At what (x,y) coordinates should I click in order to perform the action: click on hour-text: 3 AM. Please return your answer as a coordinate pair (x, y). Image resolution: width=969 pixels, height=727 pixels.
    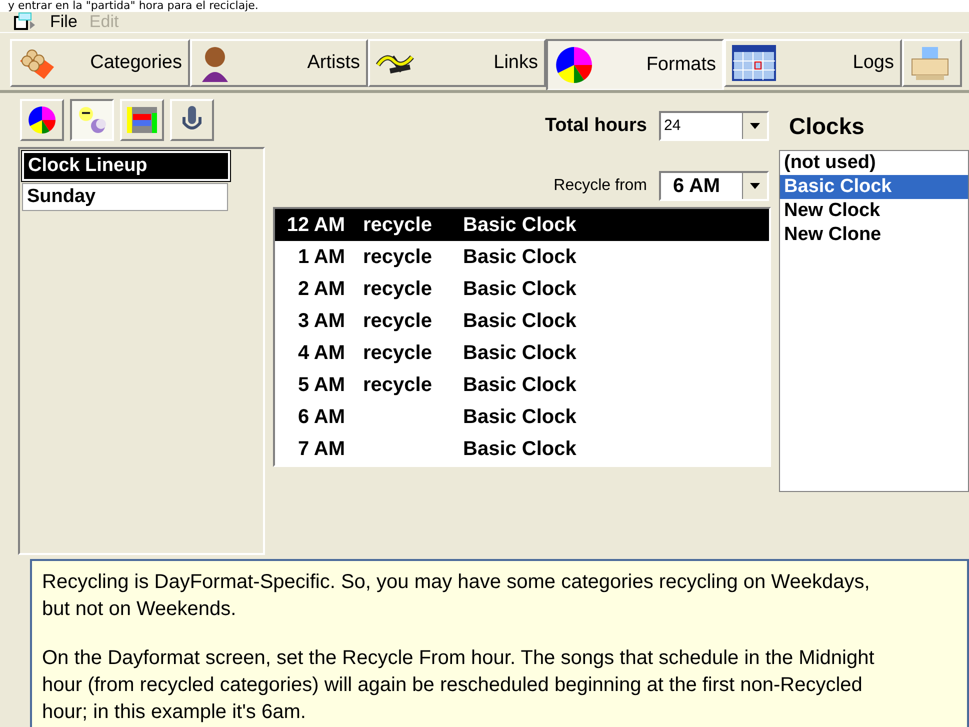
    Looking at the image, I should click on (321, 321).